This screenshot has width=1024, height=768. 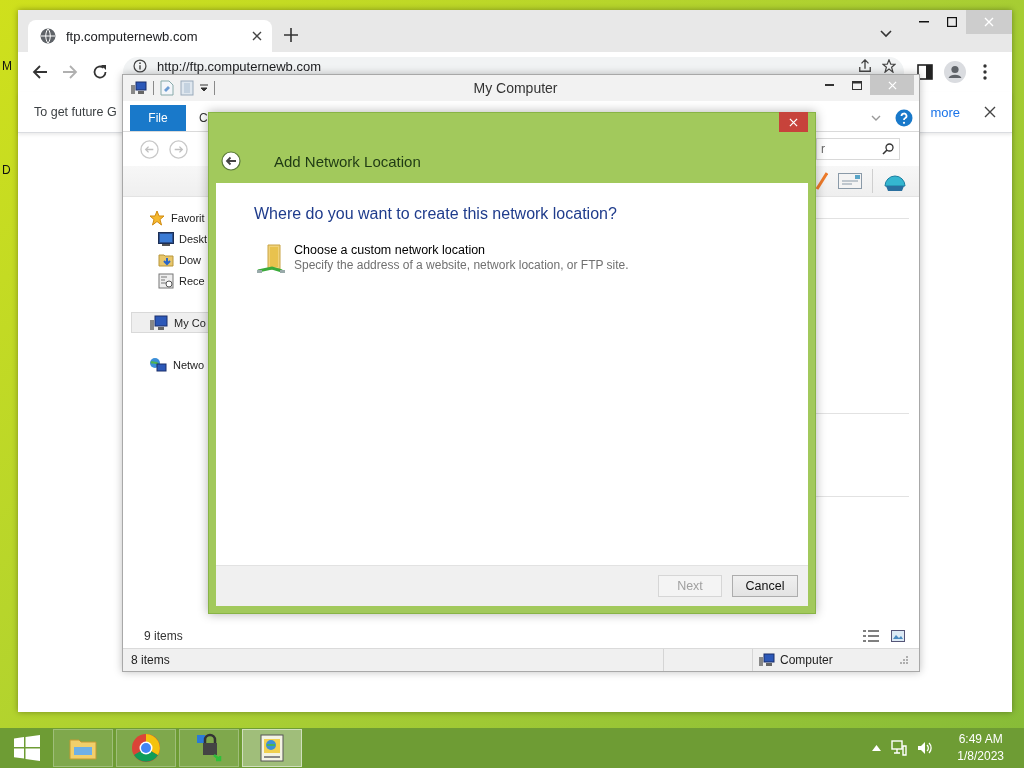 What do you see at coordinates (461, 265) in the screenshot?
I see `option-description: Specify the address of a website, network location, or FTP site.` at bounding box center [461, 265].